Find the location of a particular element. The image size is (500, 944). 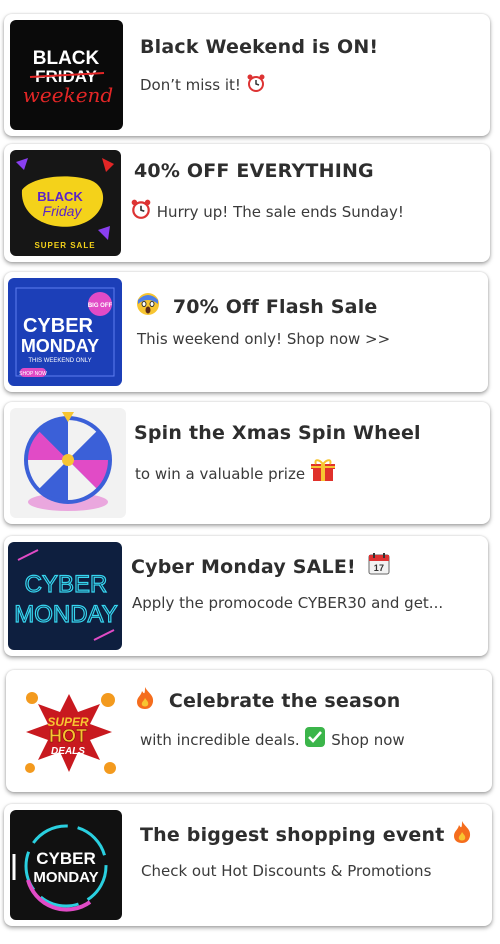

svg-text: SHOP NOW is located at coordinates (33, 374).